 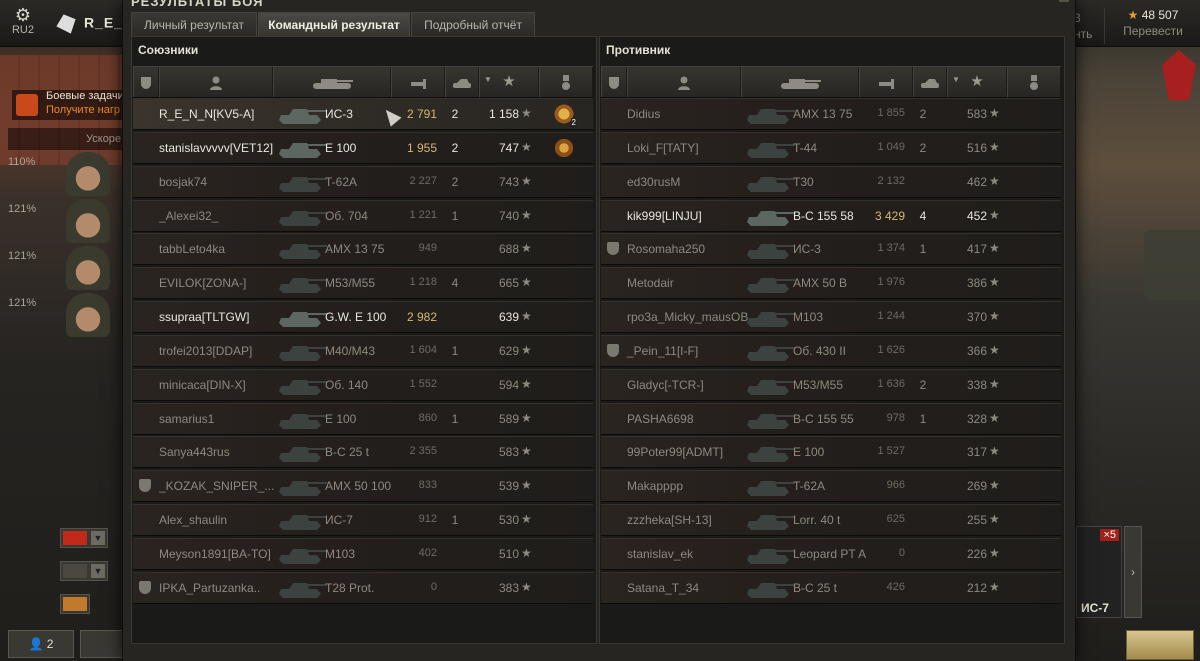 I want to click on tank-name: M103, so click(x=808, y=317).